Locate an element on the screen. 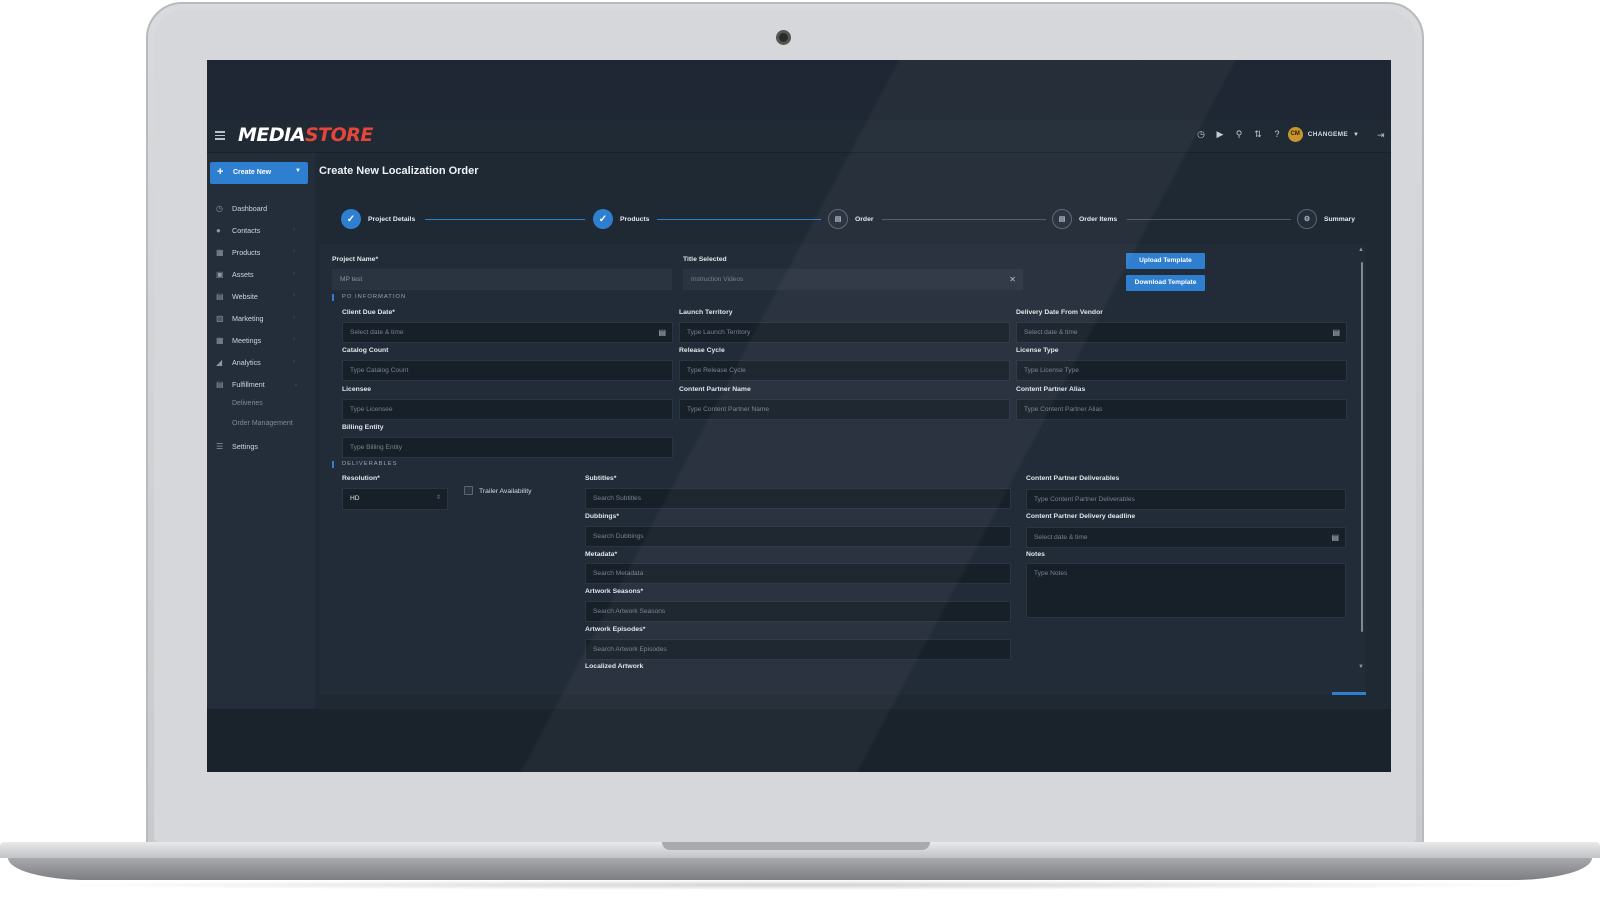 This screenshot has height=905, width=1600. licensee-label: Licensee is located at coordinates (357, 389).